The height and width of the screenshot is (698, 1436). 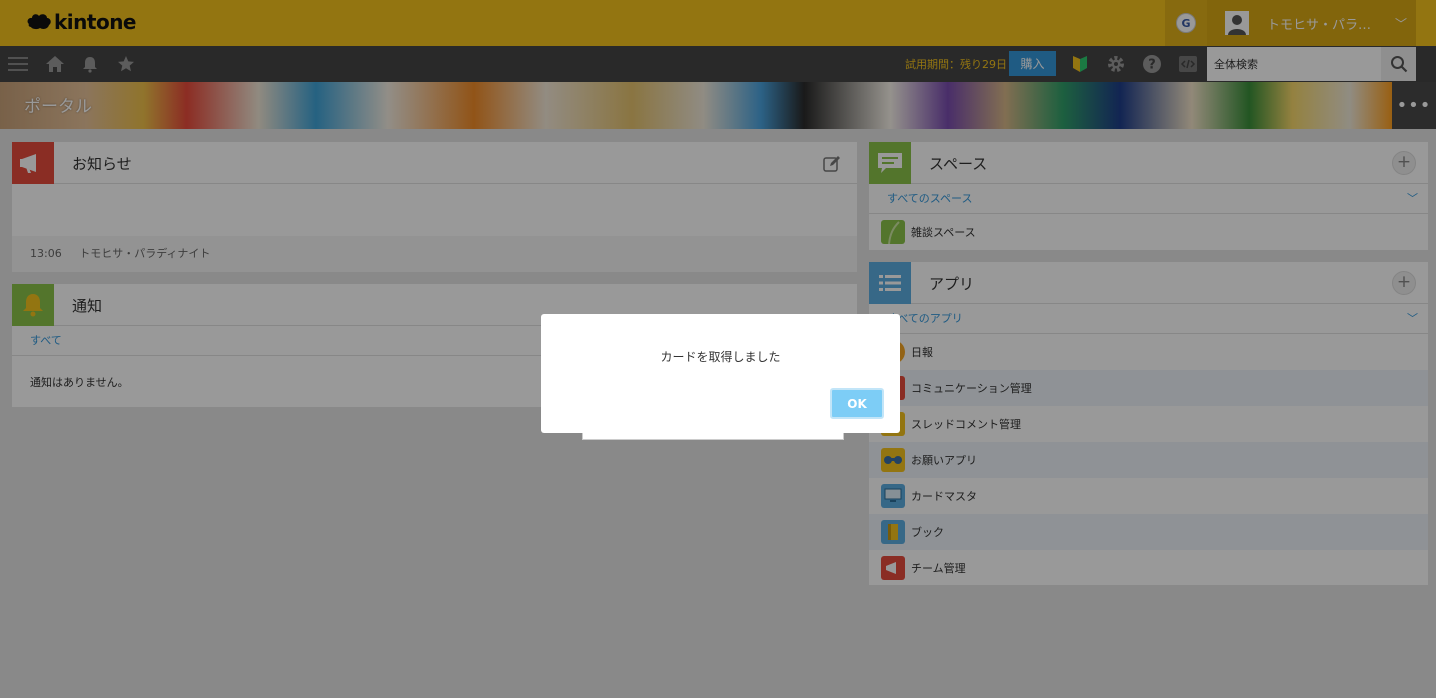 What do you see at coordinates (857, 403) in the screenshot?
I see `ok-button: OK` at bounding box center [857, 403].